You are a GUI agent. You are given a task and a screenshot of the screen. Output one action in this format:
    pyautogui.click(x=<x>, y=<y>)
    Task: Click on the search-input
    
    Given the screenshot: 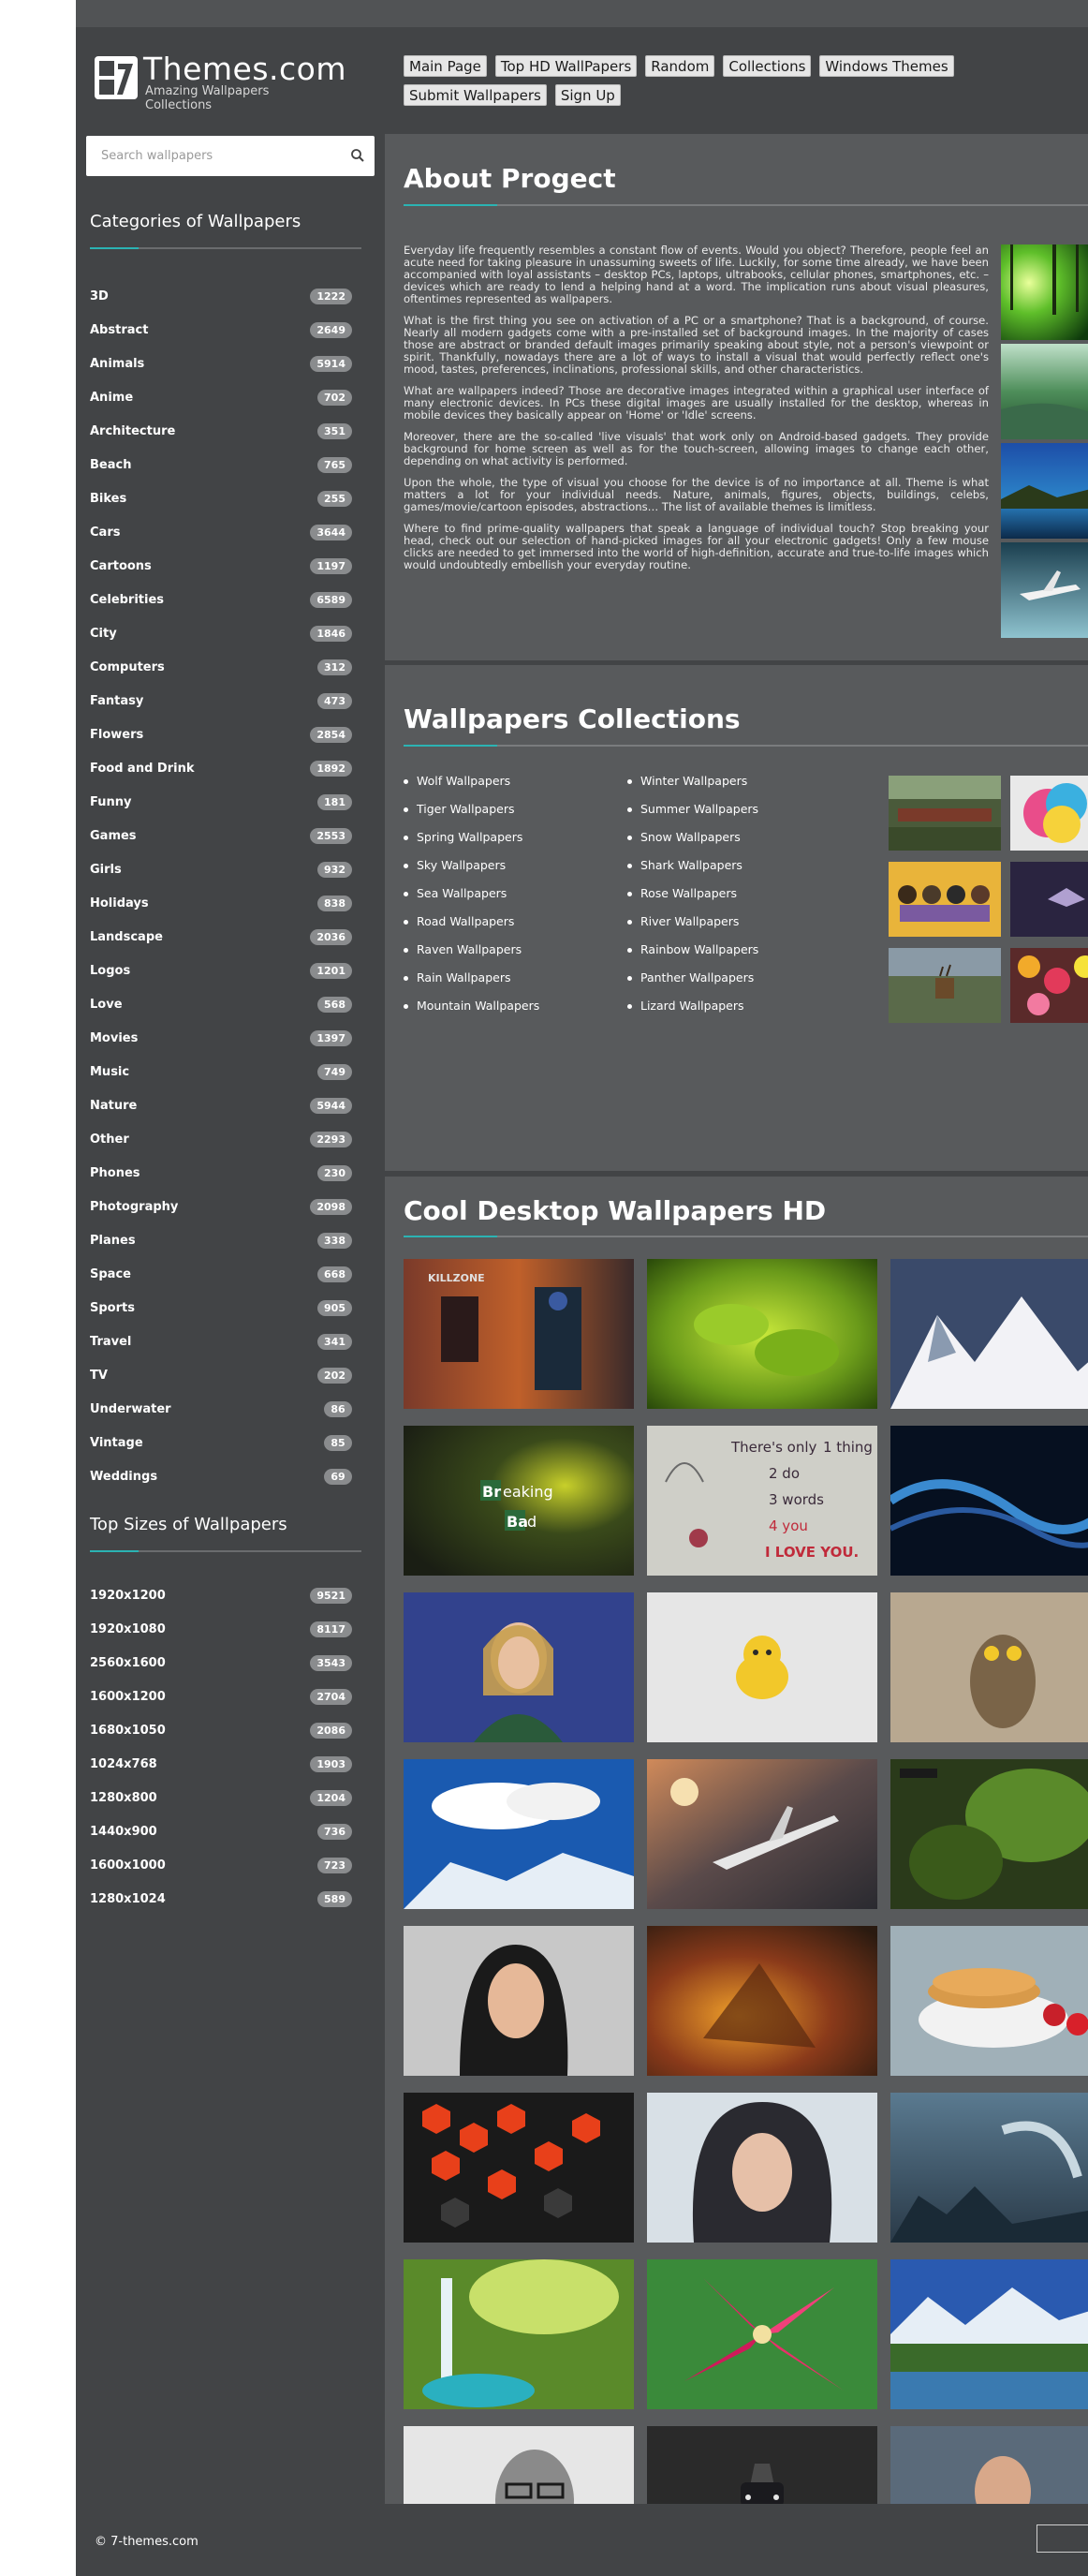 What is the action you would take?
    pyautogui.click(x=213, y=156)
    